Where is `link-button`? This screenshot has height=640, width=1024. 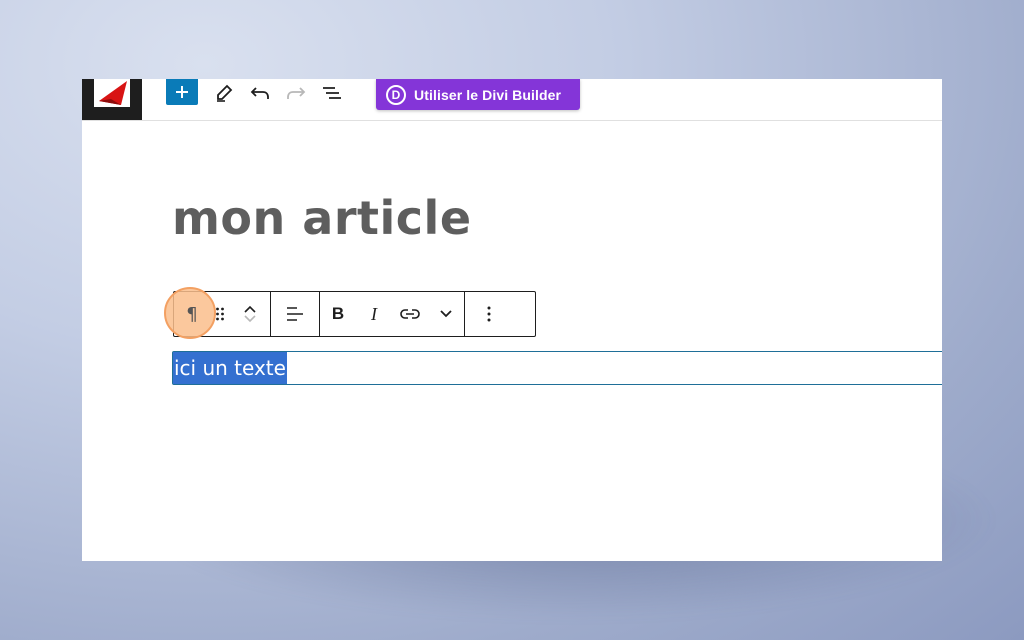 link-button is located at coordinates (410, 314).